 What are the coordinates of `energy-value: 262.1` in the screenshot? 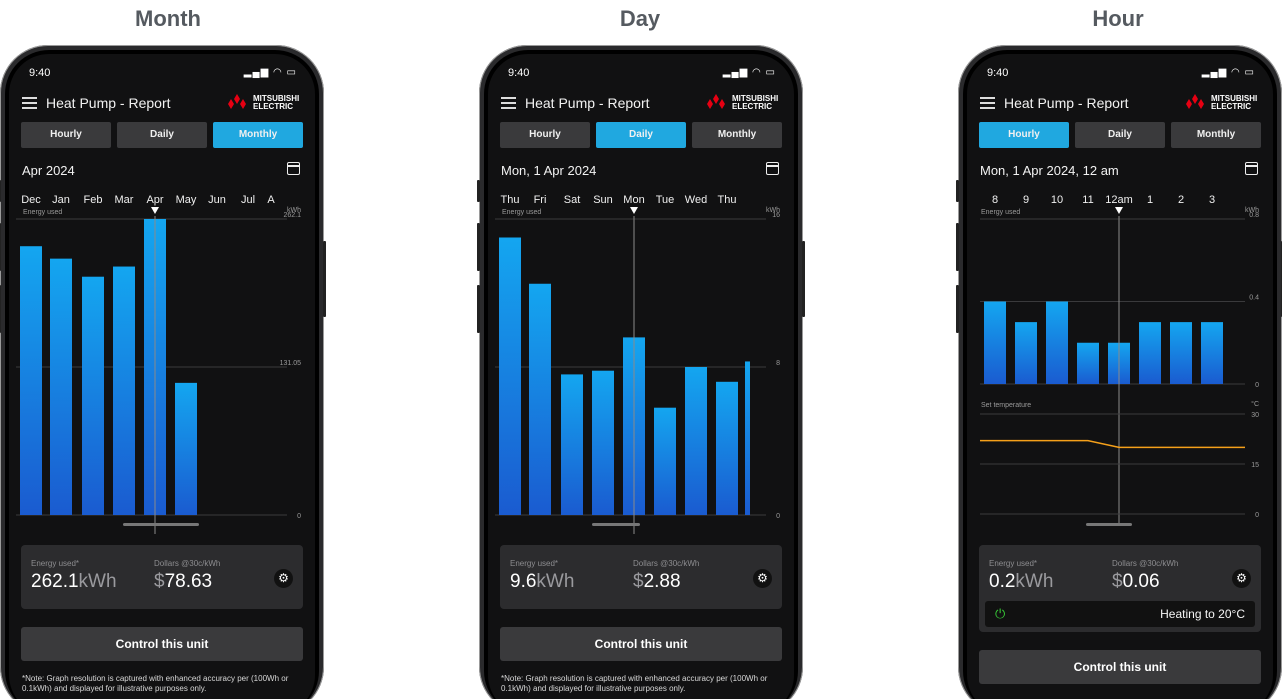 It's located at (55, 581).